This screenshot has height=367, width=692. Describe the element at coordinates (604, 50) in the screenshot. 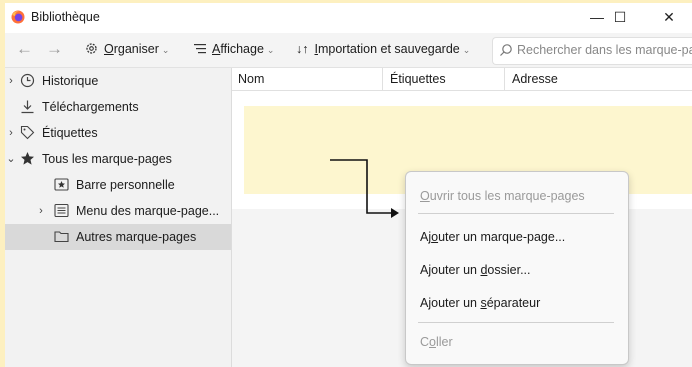

I see `search-placeholder: Rechercher dans les marque-pages` at that location.